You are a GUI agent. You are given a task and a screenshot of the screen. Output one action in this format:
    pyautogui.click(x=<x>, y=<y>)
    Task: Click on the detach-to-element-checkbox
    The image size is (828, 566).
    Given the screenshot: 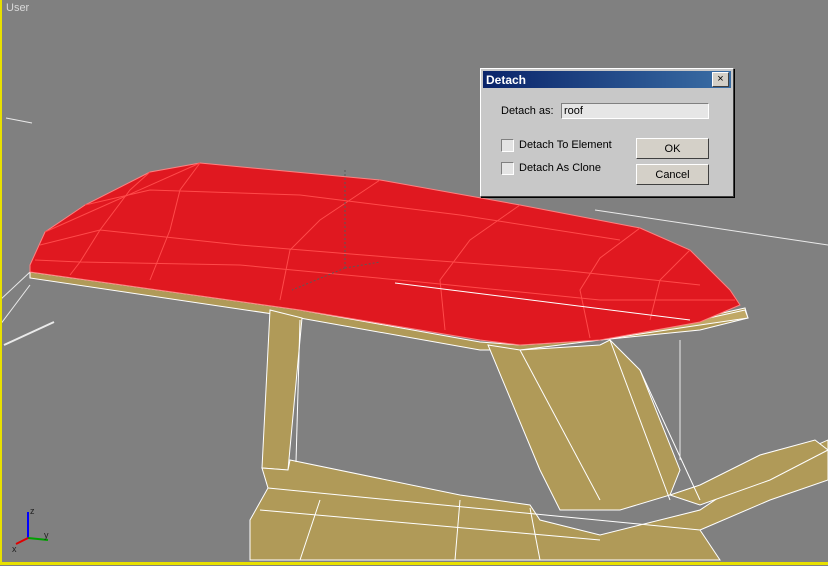 What is the action you would take?
    pyautogui.click(x=507, y=145)
    